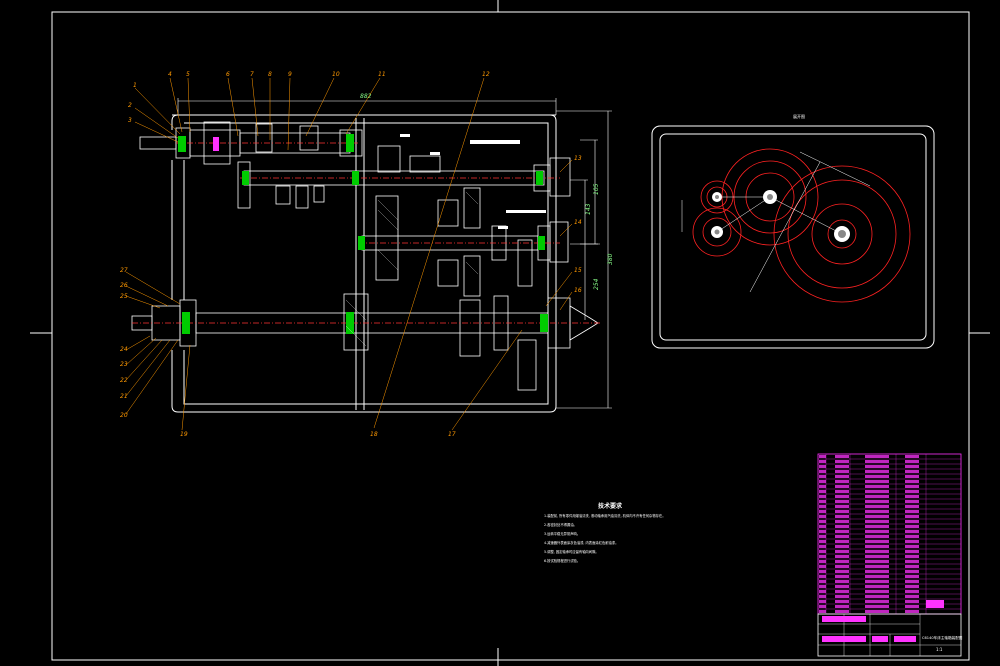  What do you see at coordinates (799, 116) in the screenshot?
I see `view-title: 展开图` at bounding box center [799, 116].